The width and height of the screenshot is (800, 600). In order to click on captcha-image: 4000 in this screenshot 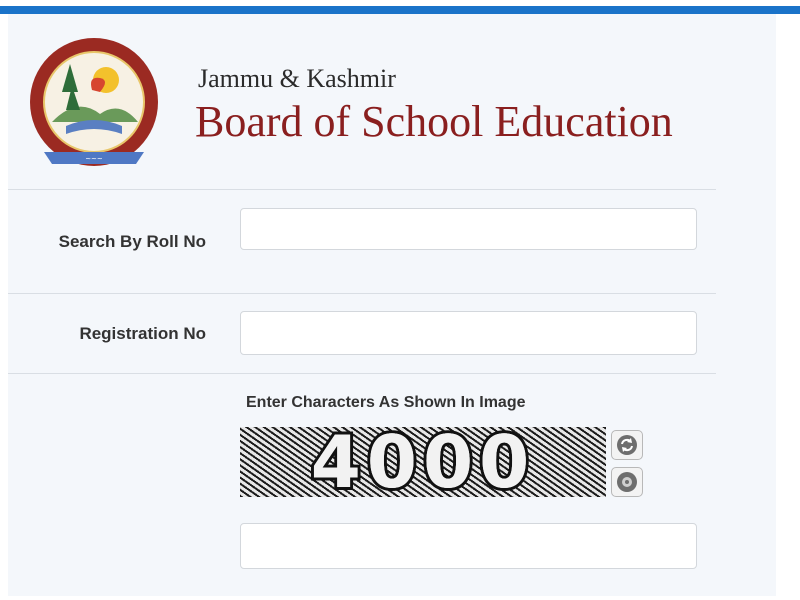, I will do `click(423, 462)`.